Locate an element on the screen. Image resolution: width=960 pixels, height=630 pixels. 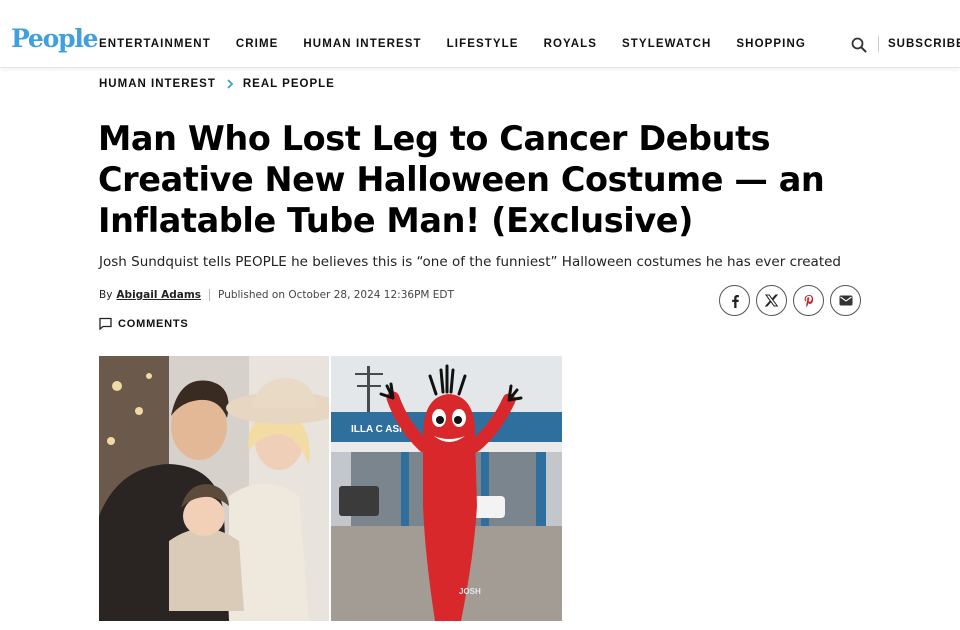
search-icon is located at coordinates (859, 45).